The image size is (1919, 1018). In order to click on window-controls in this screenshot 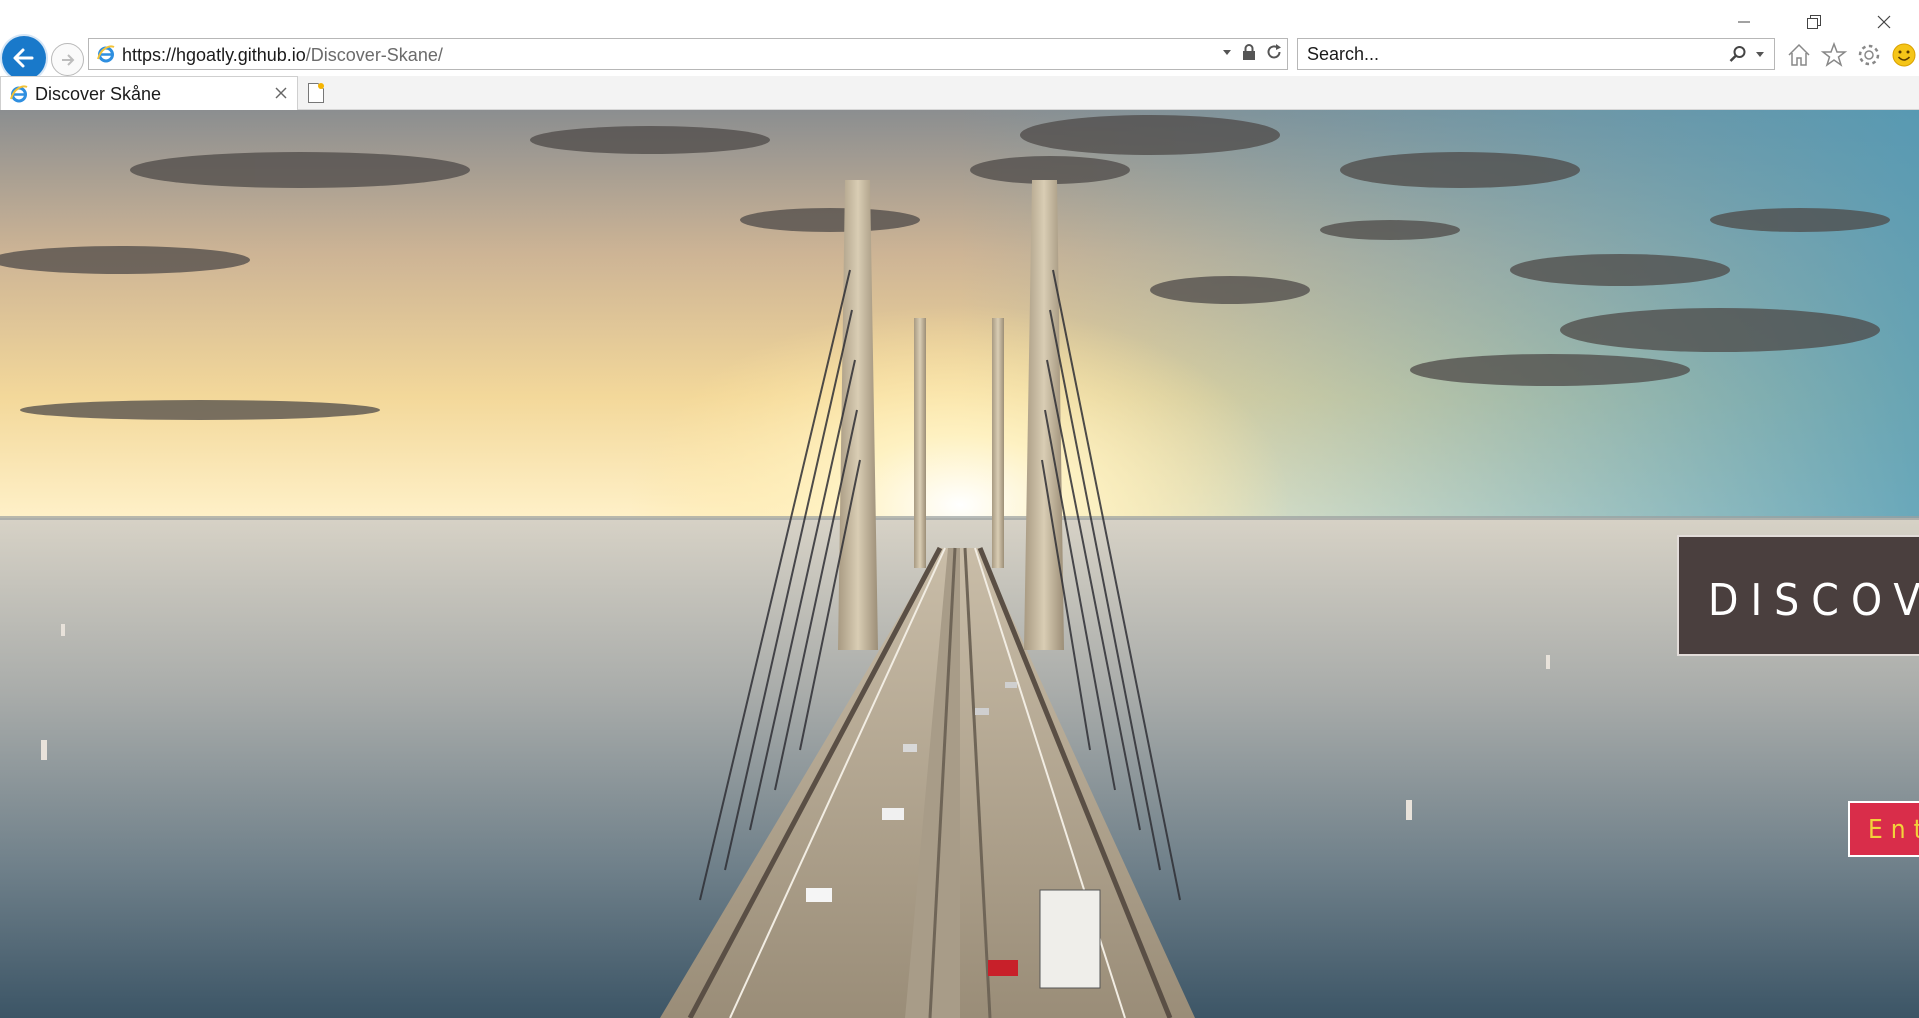, I will do `click(1814, 22)`.